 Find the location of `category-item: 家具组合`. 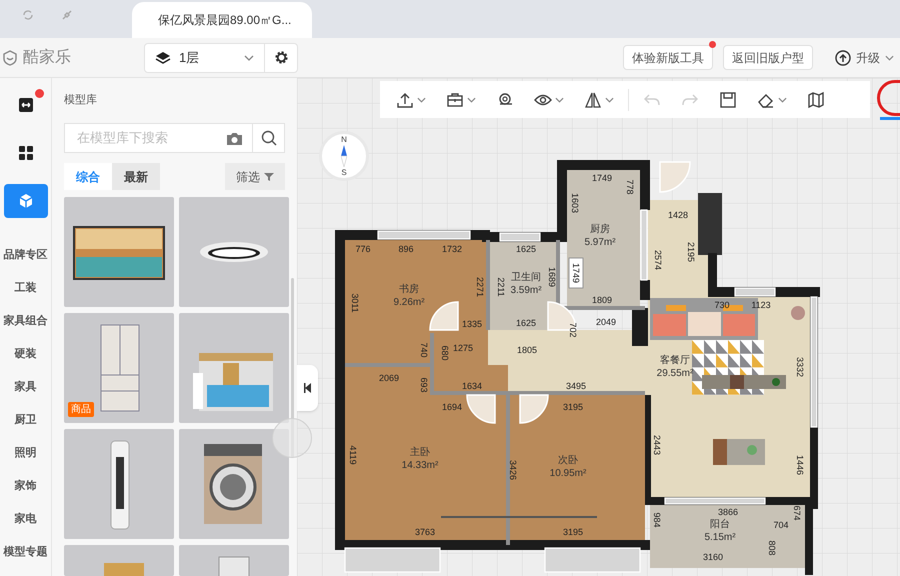

category-item: 家具组合 is located at coordinates (26, 321).